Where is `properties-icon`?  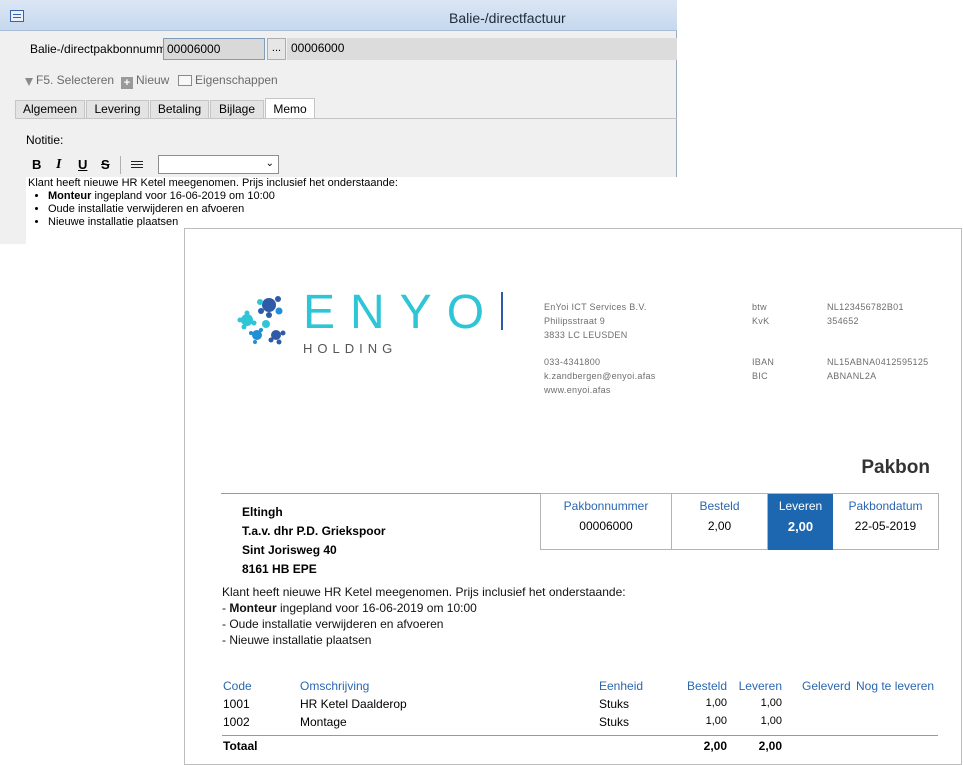
properties-icon is located at coordinates (185, 80).